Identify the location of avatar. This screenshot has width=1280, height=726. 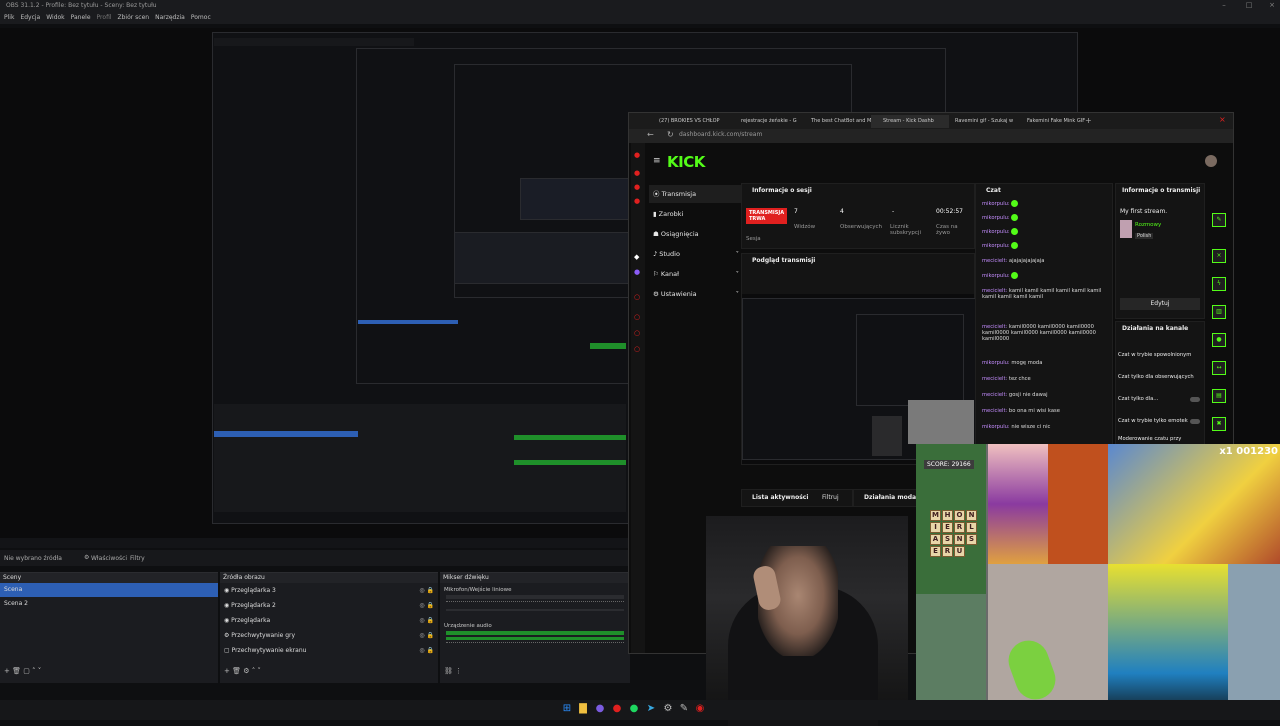
(1211, 161).